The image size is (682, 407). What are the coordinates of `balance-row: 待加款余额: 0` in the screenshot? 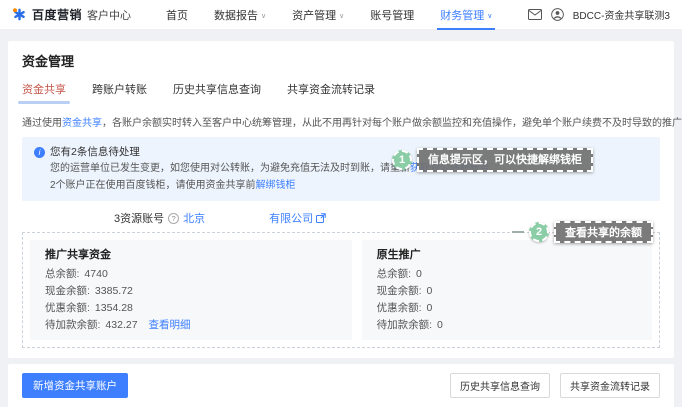 It's located at (507, 325).